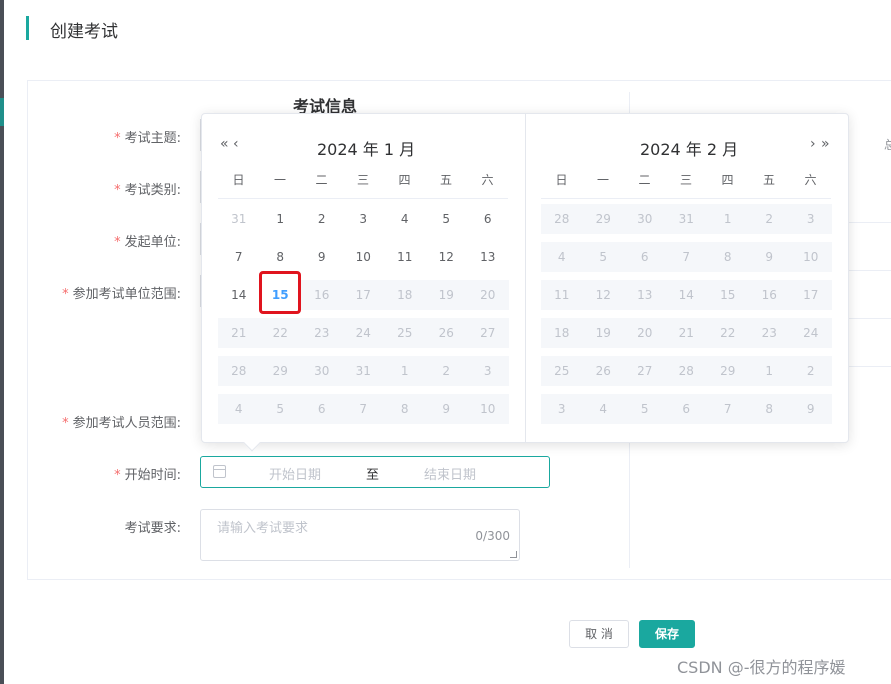 The height and width of the screenshot is (684, 891). I want to click on watermark: CSDN @-很方的程序媛, so click(761, 667).